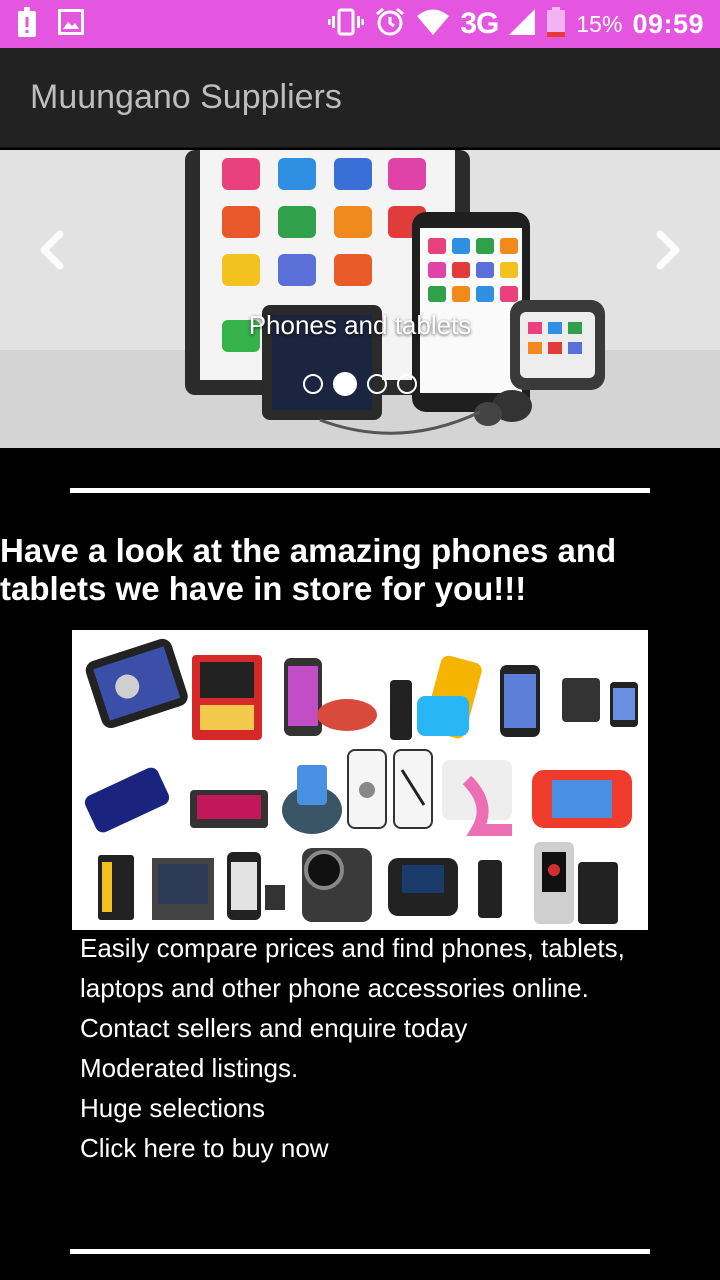 The height and width of the screenshot is (1280, 720). Describe the element at coordinates (360, 325) in the screenshot. I see `carousel-caption: Phones and tablets` at that location.